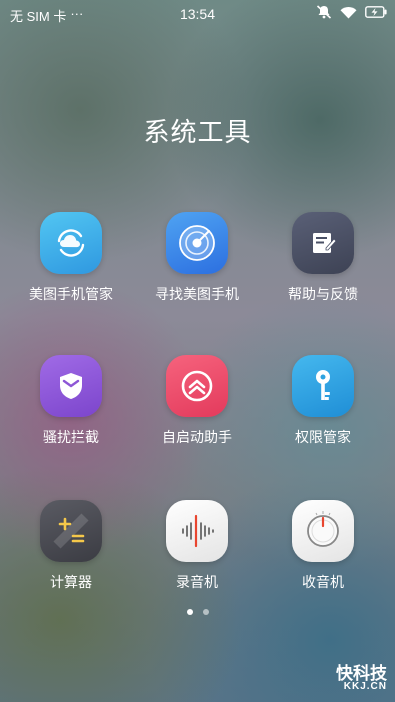 This screenshot has height=702, width=395. Describe the element at coordinates (324, 13) in the screenshot. I see `mute-icon` at that location.